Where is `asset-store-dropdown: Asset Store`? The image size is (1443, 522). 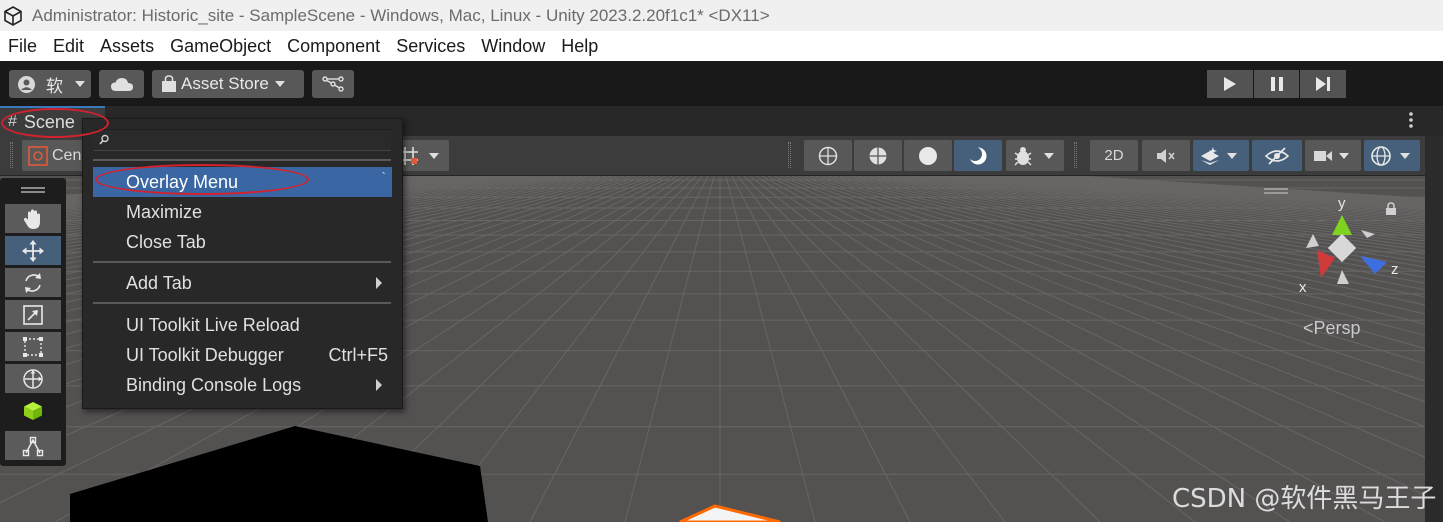
asset-store-dropdown: Asset Store is located at coordinates (228, 84).